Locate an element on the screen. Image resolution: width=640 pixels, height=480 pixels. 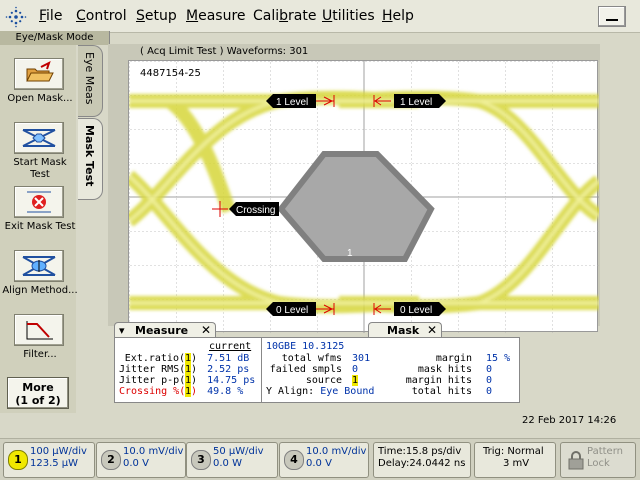
measure-close-icon: ✕ is located at coordinates (206, 330).